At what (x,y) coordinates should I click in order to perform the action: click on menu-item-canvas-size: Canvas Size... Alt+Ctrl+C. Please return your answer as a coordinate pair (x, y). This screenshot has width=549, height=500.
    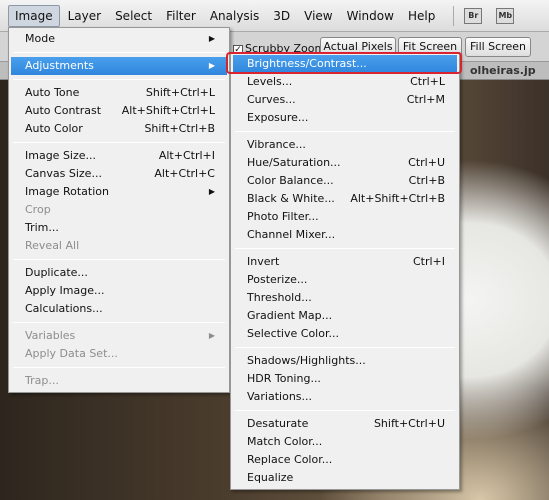
    Looking at the image, I should click on (119, 174).